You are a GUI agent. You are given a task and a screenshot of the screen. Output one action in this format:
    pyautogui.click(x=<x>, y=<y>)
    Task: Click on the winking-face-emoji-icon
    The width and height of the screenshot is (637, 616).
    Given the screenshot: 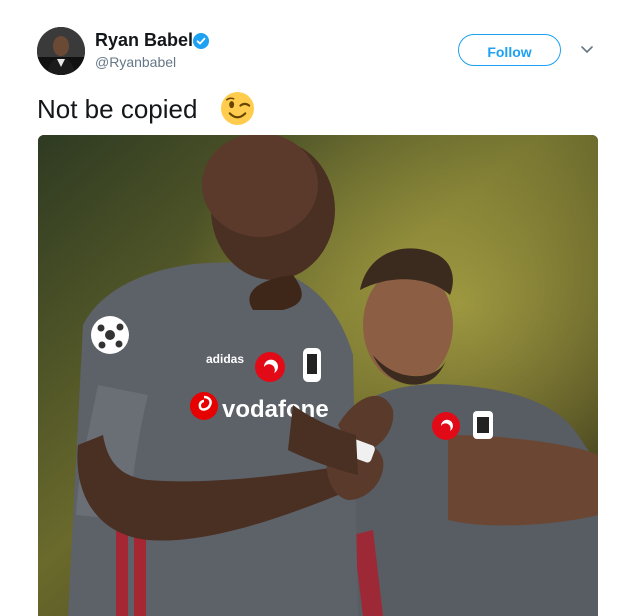 What is the action you would take?
    pyautogui.click(x=237, y=108)
    